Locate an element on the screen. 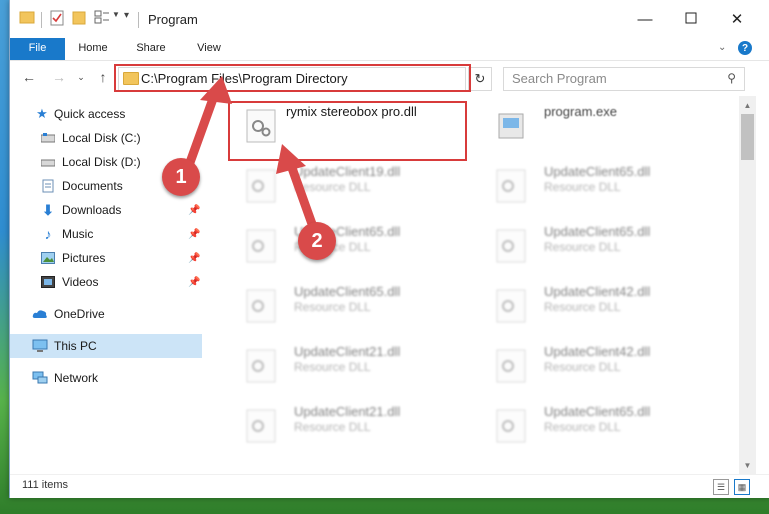  callout-number-1: 1 is located at coordinates (181, 177).